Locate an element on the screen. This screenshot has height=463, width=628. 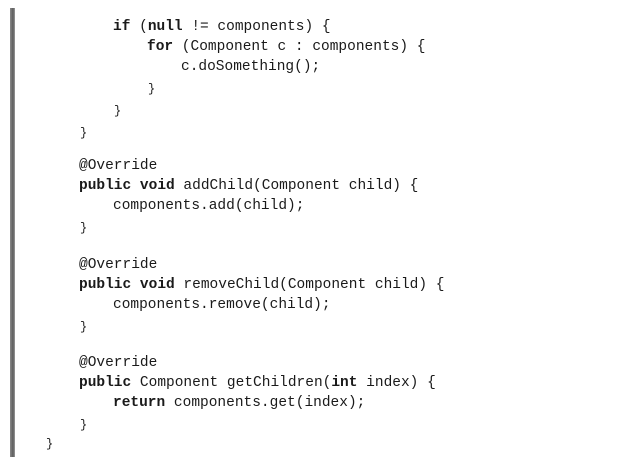
code-text: (Component c : components) { is located at coordinates (299, 47).